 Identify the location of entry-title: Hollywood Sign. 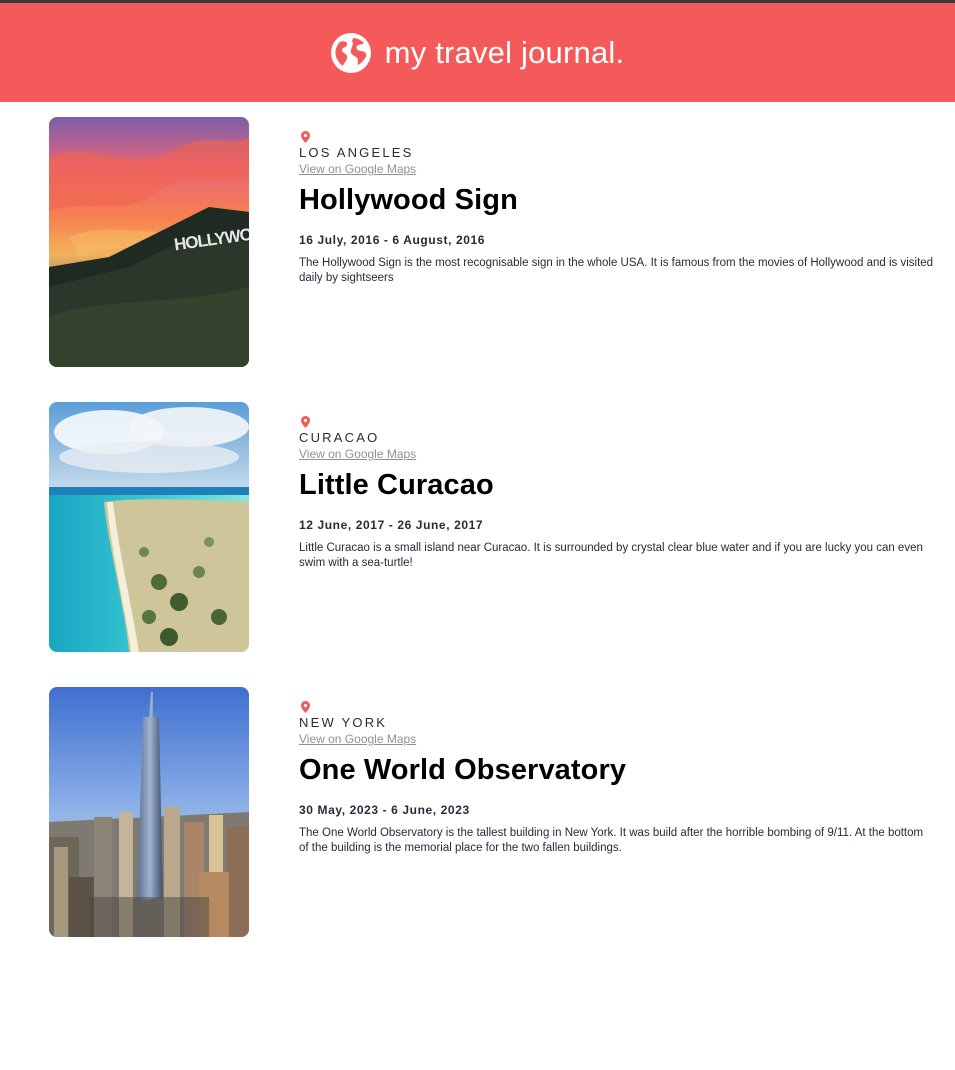
(408, 200).